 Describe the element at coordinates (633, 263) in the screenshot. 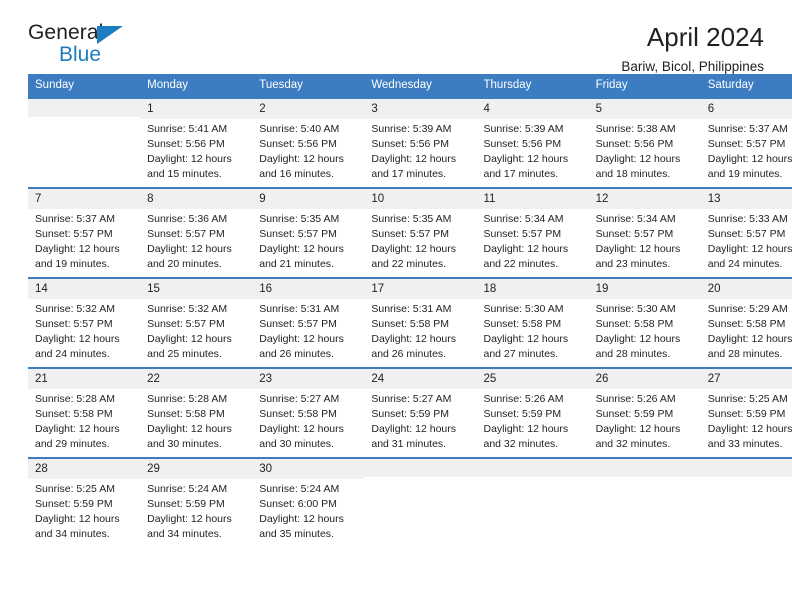

I see `day-daylight2-text: and 23 minutes.` at that location.